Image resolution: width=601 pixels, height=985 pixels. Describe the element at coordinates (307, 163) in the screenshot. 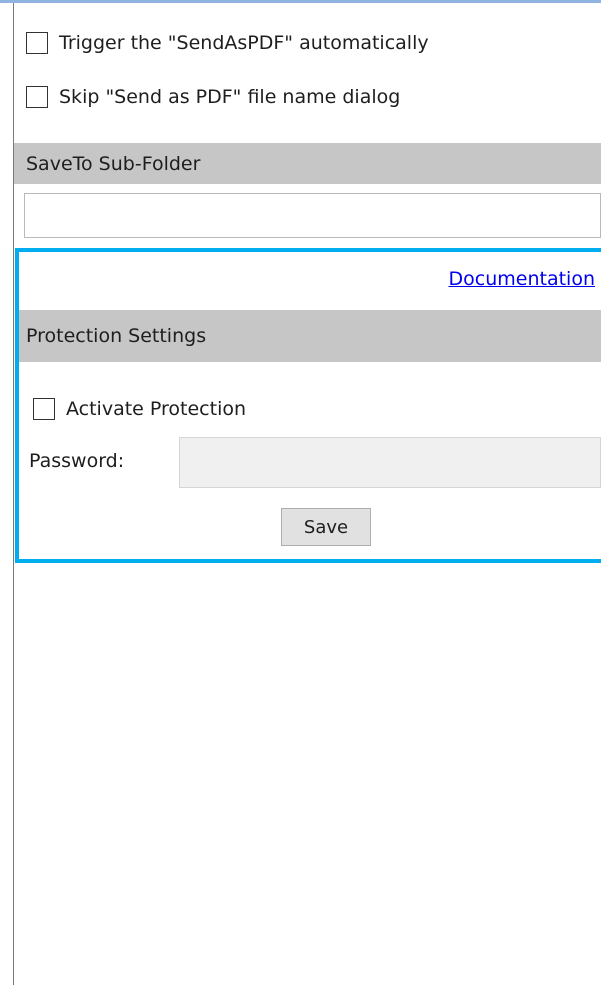

I see `subfolder-section-header: SaveTo Sub-Folder` at that location.